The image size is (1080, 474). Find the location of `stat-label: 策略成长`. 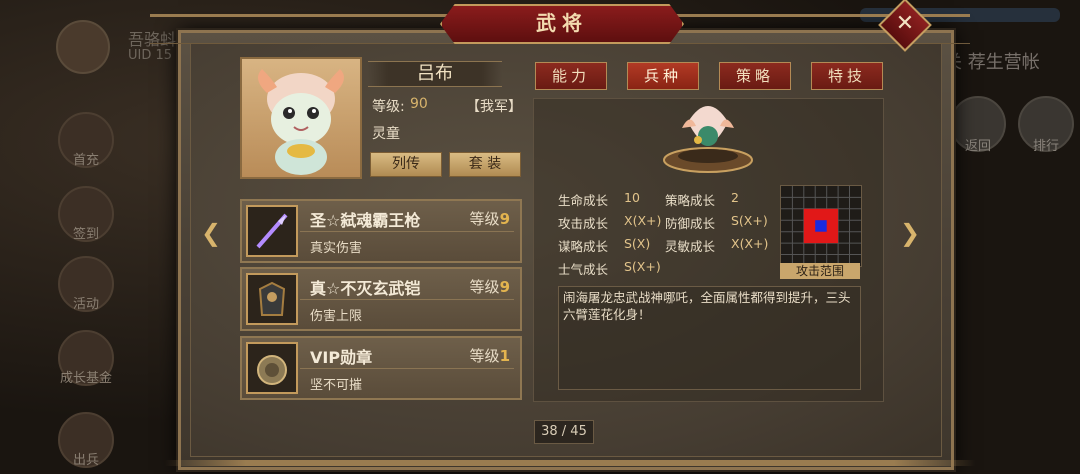

stat-label: 策略成长 is located at coordinates (690, 200).